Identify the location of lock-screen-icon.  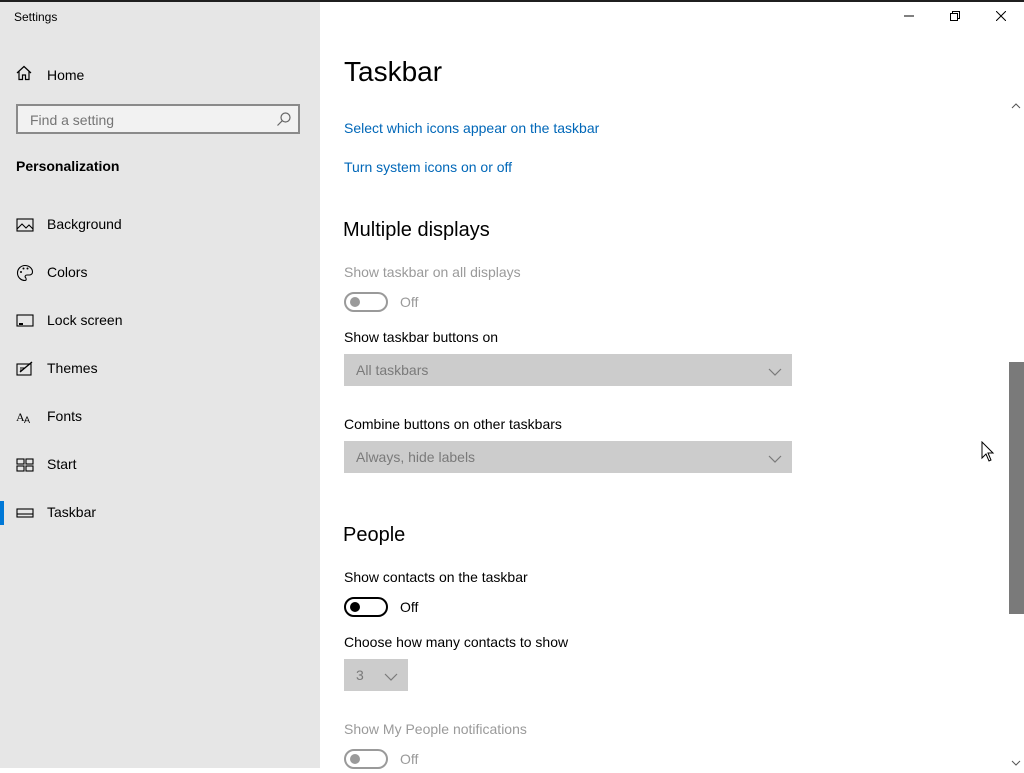
(25, 321).